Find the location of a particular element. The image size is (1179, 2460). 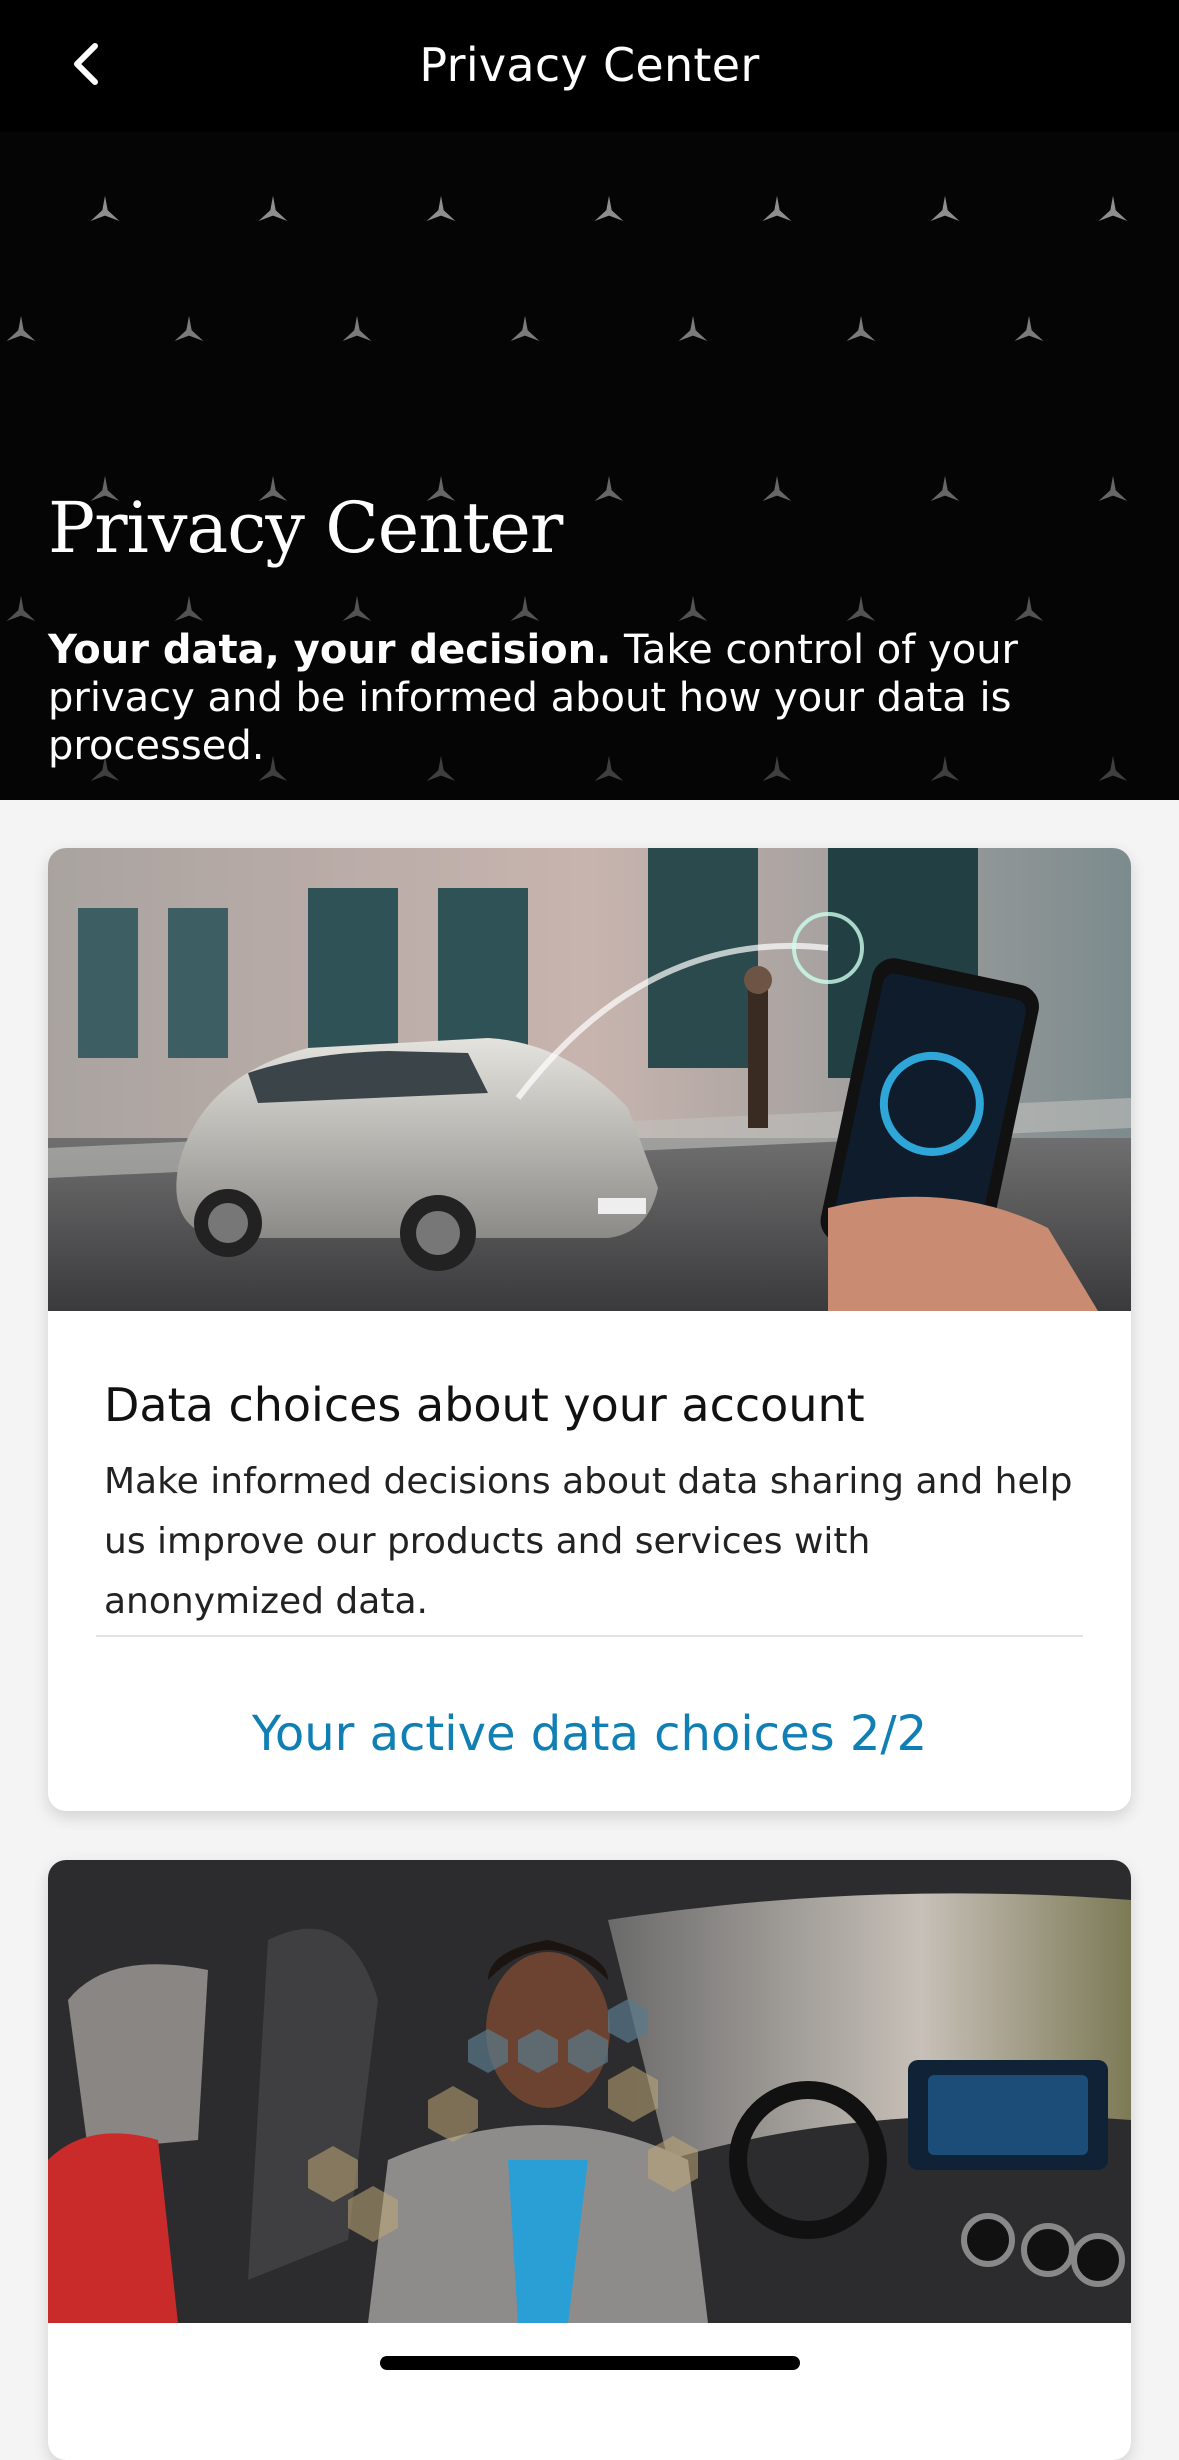

card-title: Data choices about your account is located at coordinates (484, 1405).